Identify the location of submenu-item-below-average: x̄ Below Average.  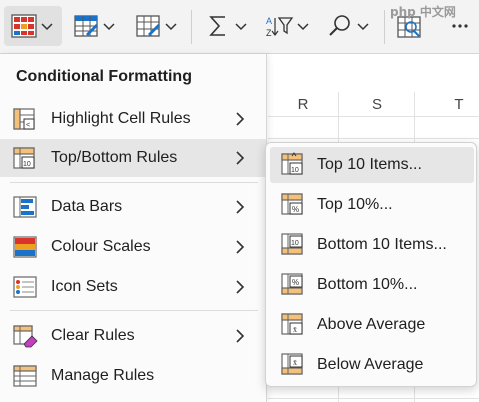
(372, 365).